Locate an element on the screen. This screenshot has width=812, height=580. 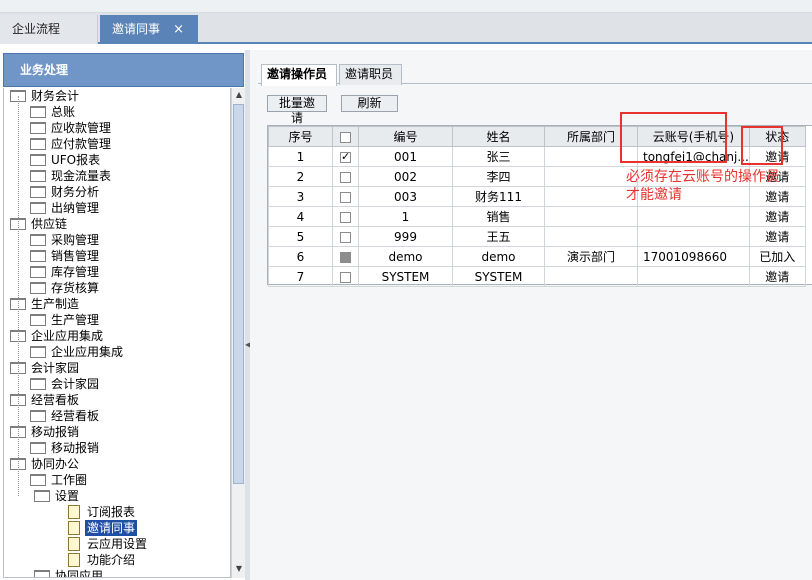
scroll-down-icon: ▼ is located at coordinates (239, 569).